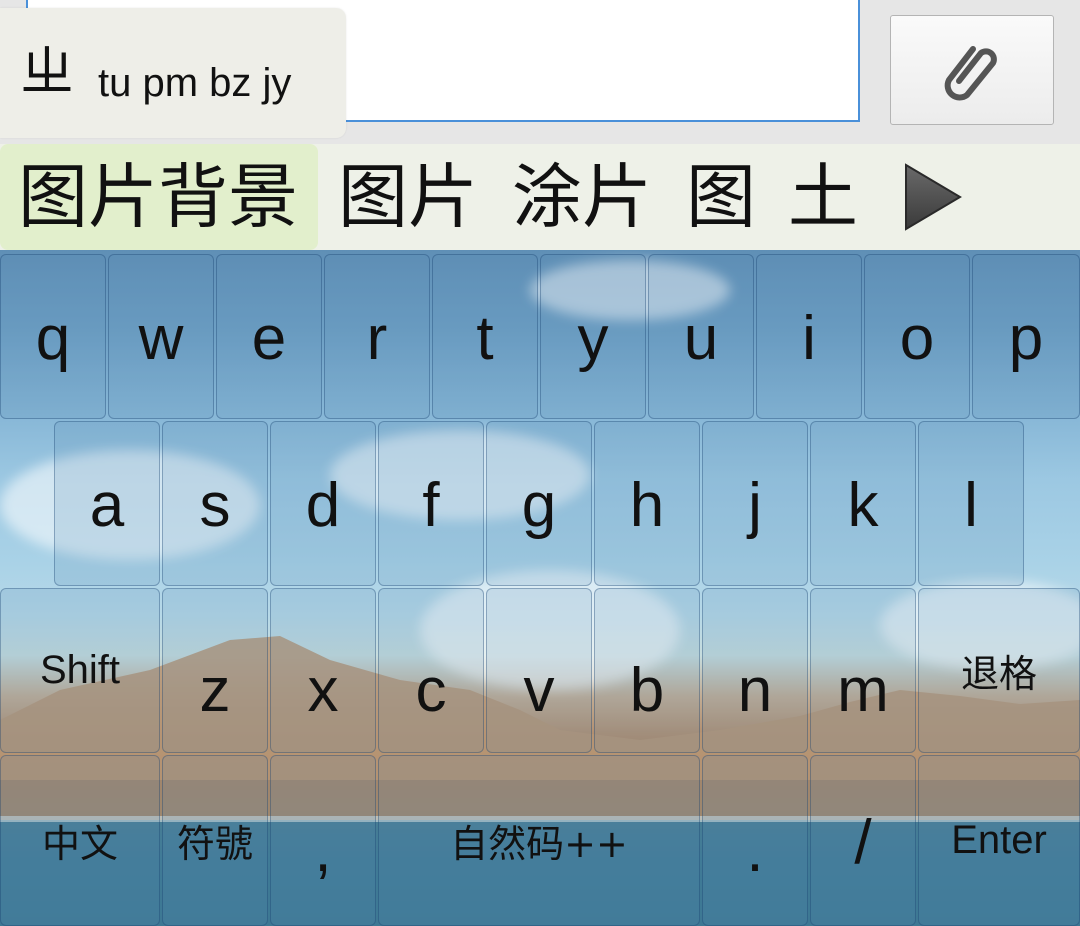  I want to click on candidate-5: 土, so click(823, 197).